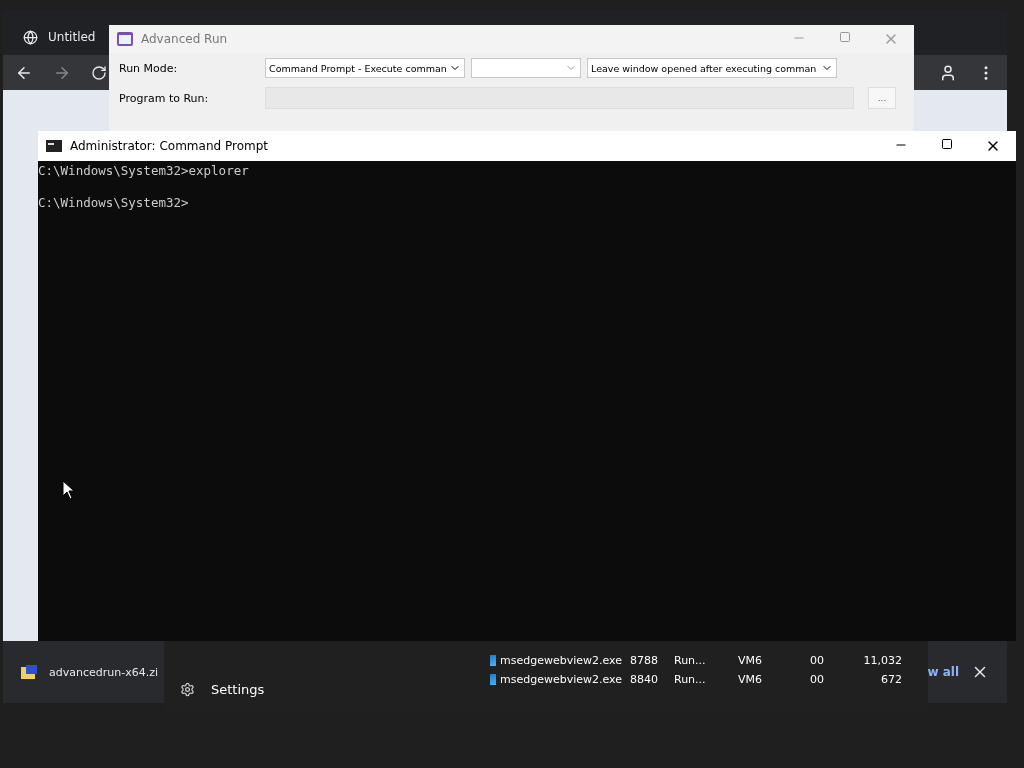  I want to click on browser-tab: Untitled, so click(59, 37).